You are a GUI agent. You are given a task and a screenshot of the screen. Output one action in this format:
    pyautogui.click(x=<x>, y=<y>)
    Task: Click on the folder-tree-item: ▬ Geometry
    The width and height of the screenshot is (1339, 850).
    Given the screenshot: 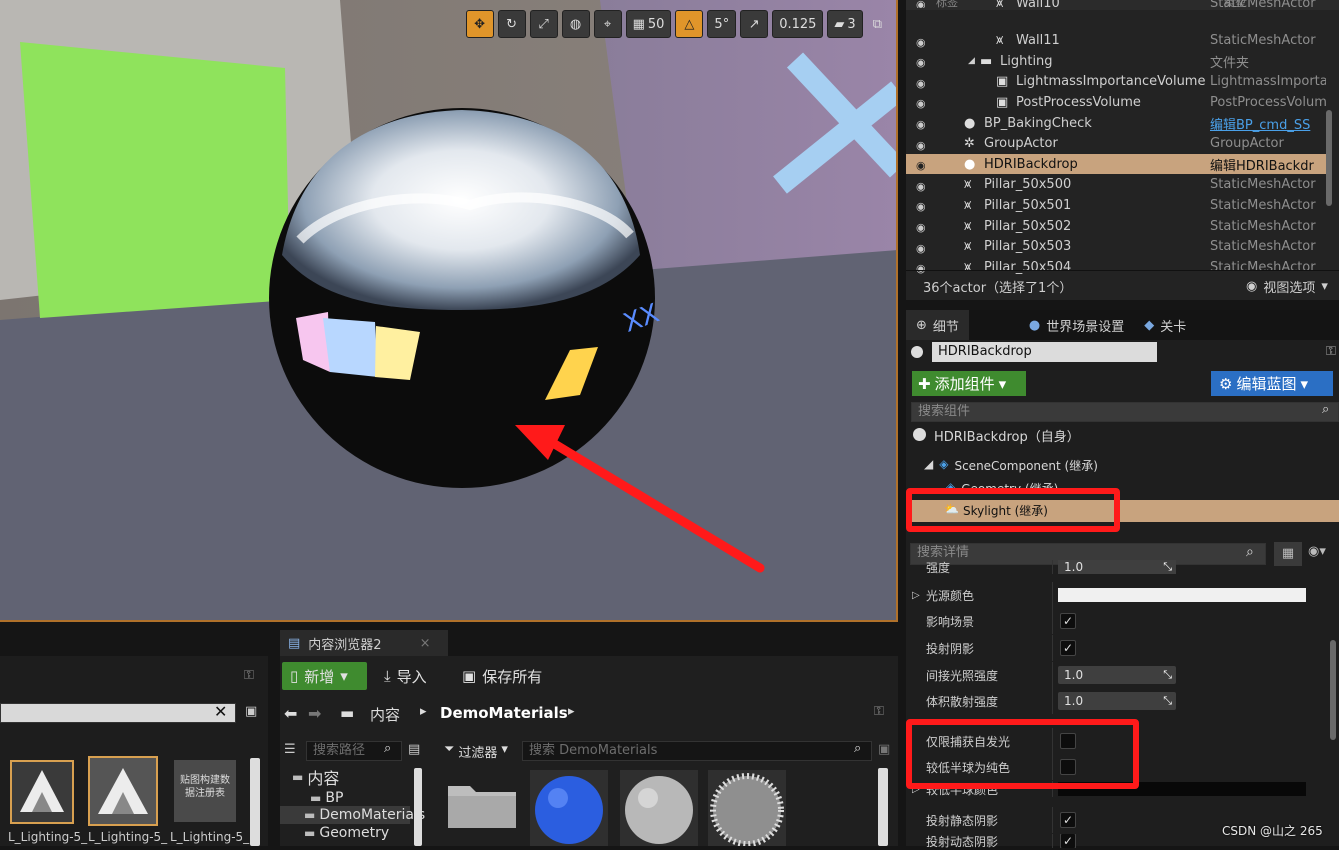 What is the action you would take?
    pyautogui.click(x=345, y=833)
    